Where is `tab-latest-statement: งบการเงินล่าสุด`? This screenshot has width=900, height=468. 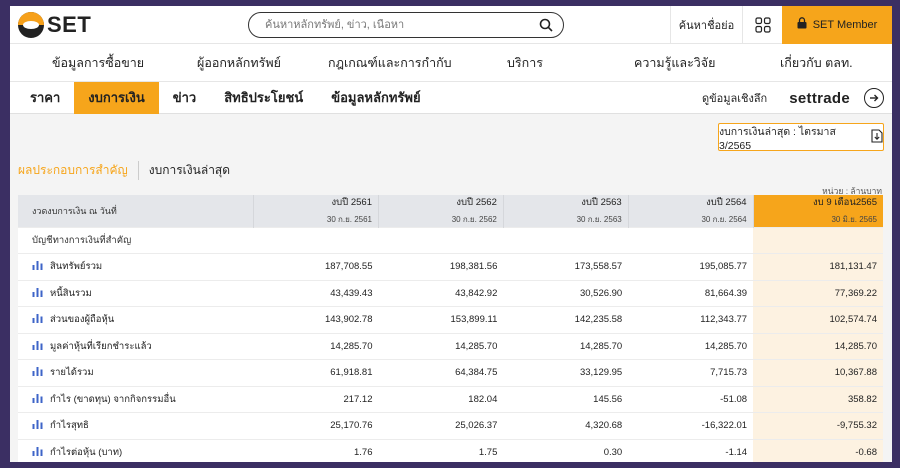
tab-latest-statement: งบการเงินล่าสุด is located at coordinates (184, 170).